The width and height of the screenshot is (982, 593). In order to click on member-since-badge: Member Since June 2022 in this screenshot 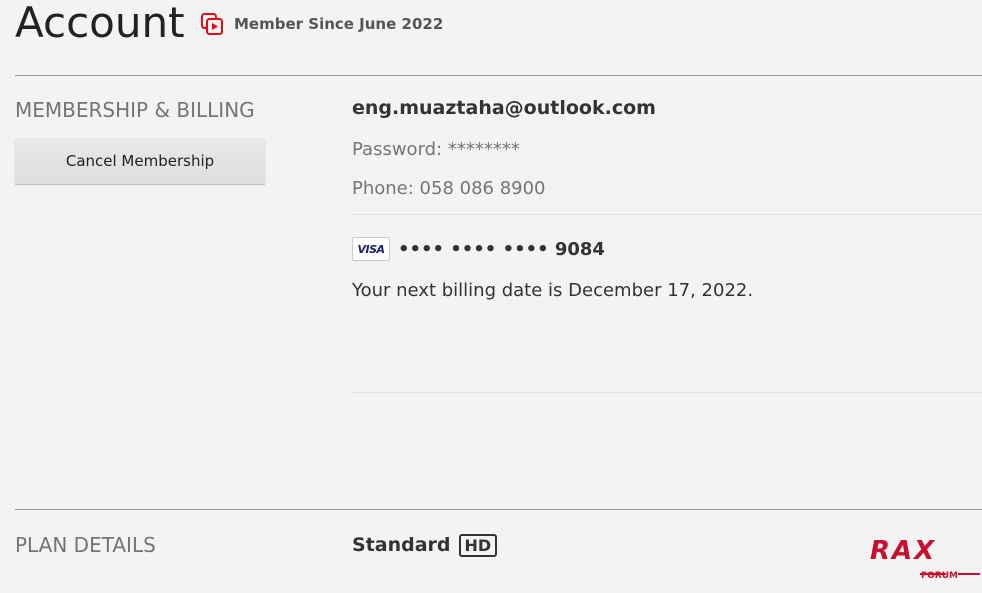, I will do `click(321, 24)`.